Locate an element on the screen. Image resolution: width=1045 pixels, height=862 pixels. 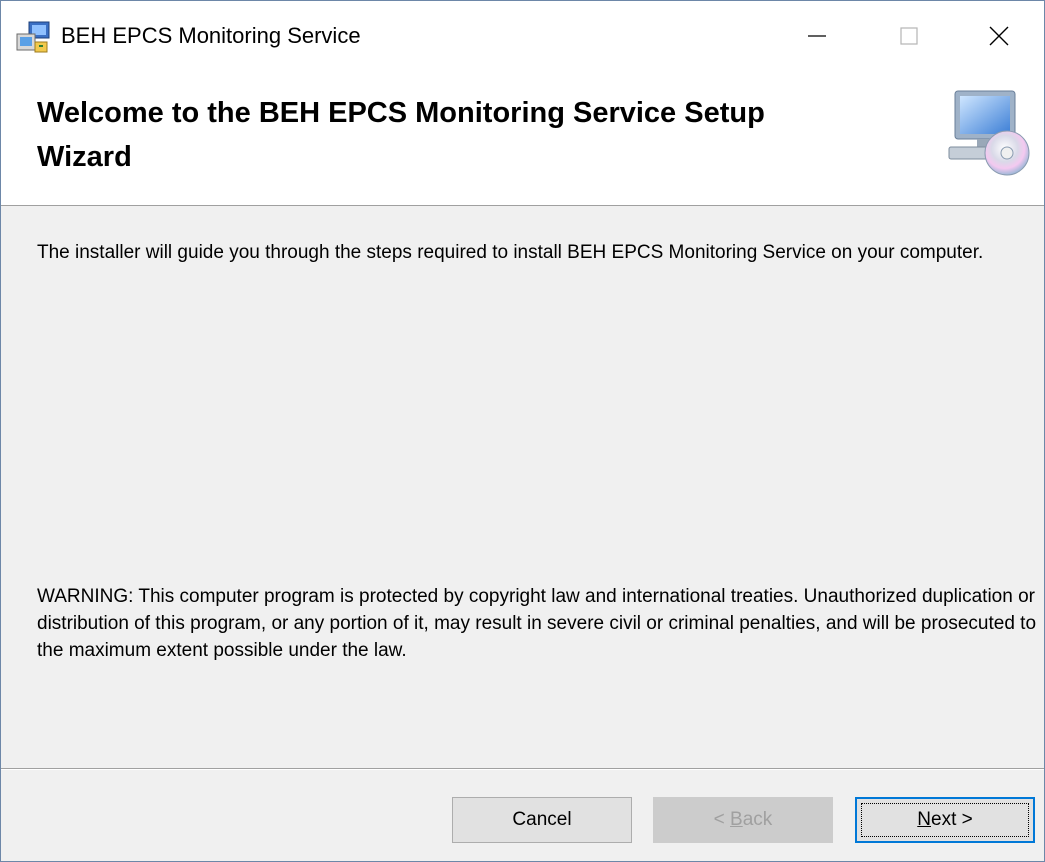
window-title: BEH EPCS Monitoring Service is located at coordinates (211, 35).